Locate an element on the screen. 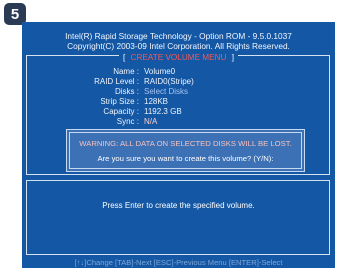 The image size is (337, 268). field-strip-size-value: 128KB is located at coordinates (156, 102).